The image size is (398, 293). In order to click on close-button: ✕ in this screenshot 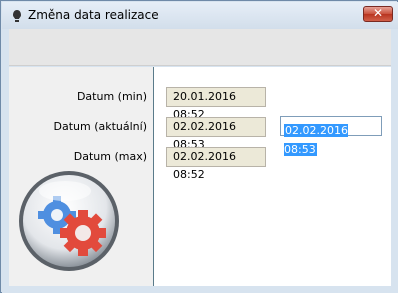, I will do `click(378, 14)`.